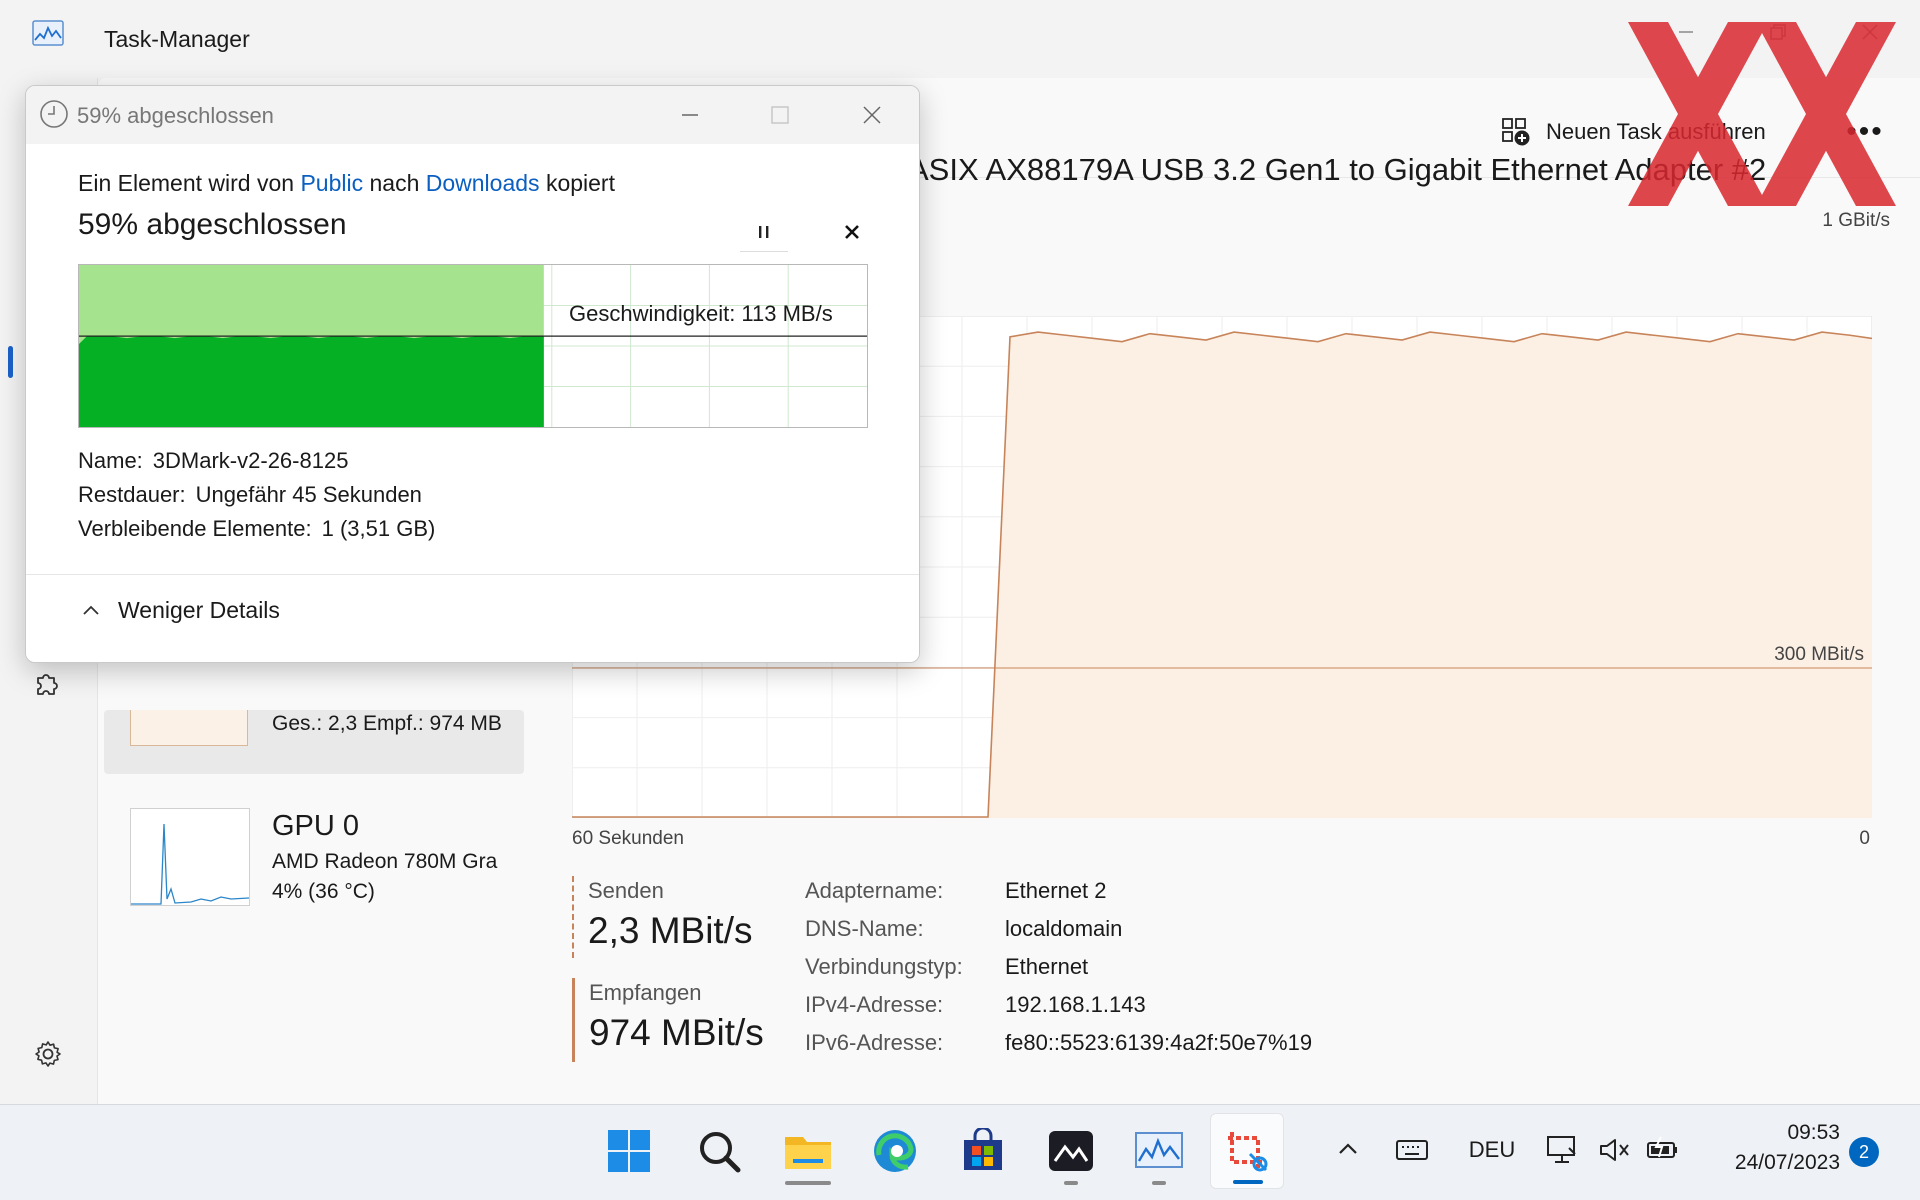  Describe the element at coordinates (874, 890) in the screenshot. I see `prop-key: Adaptername:` at that location.